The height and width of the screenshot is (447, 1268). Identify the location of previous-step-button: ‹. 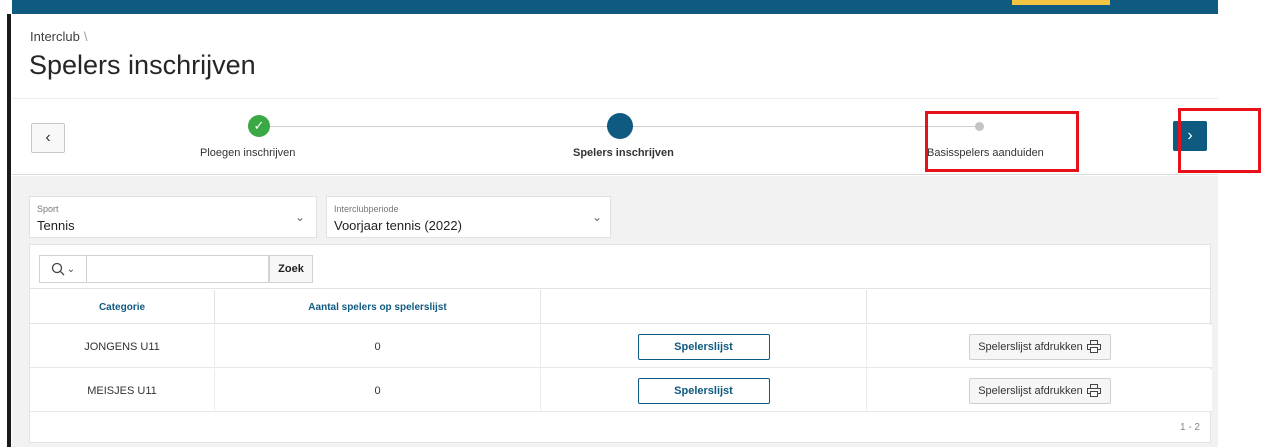
(48, 138).